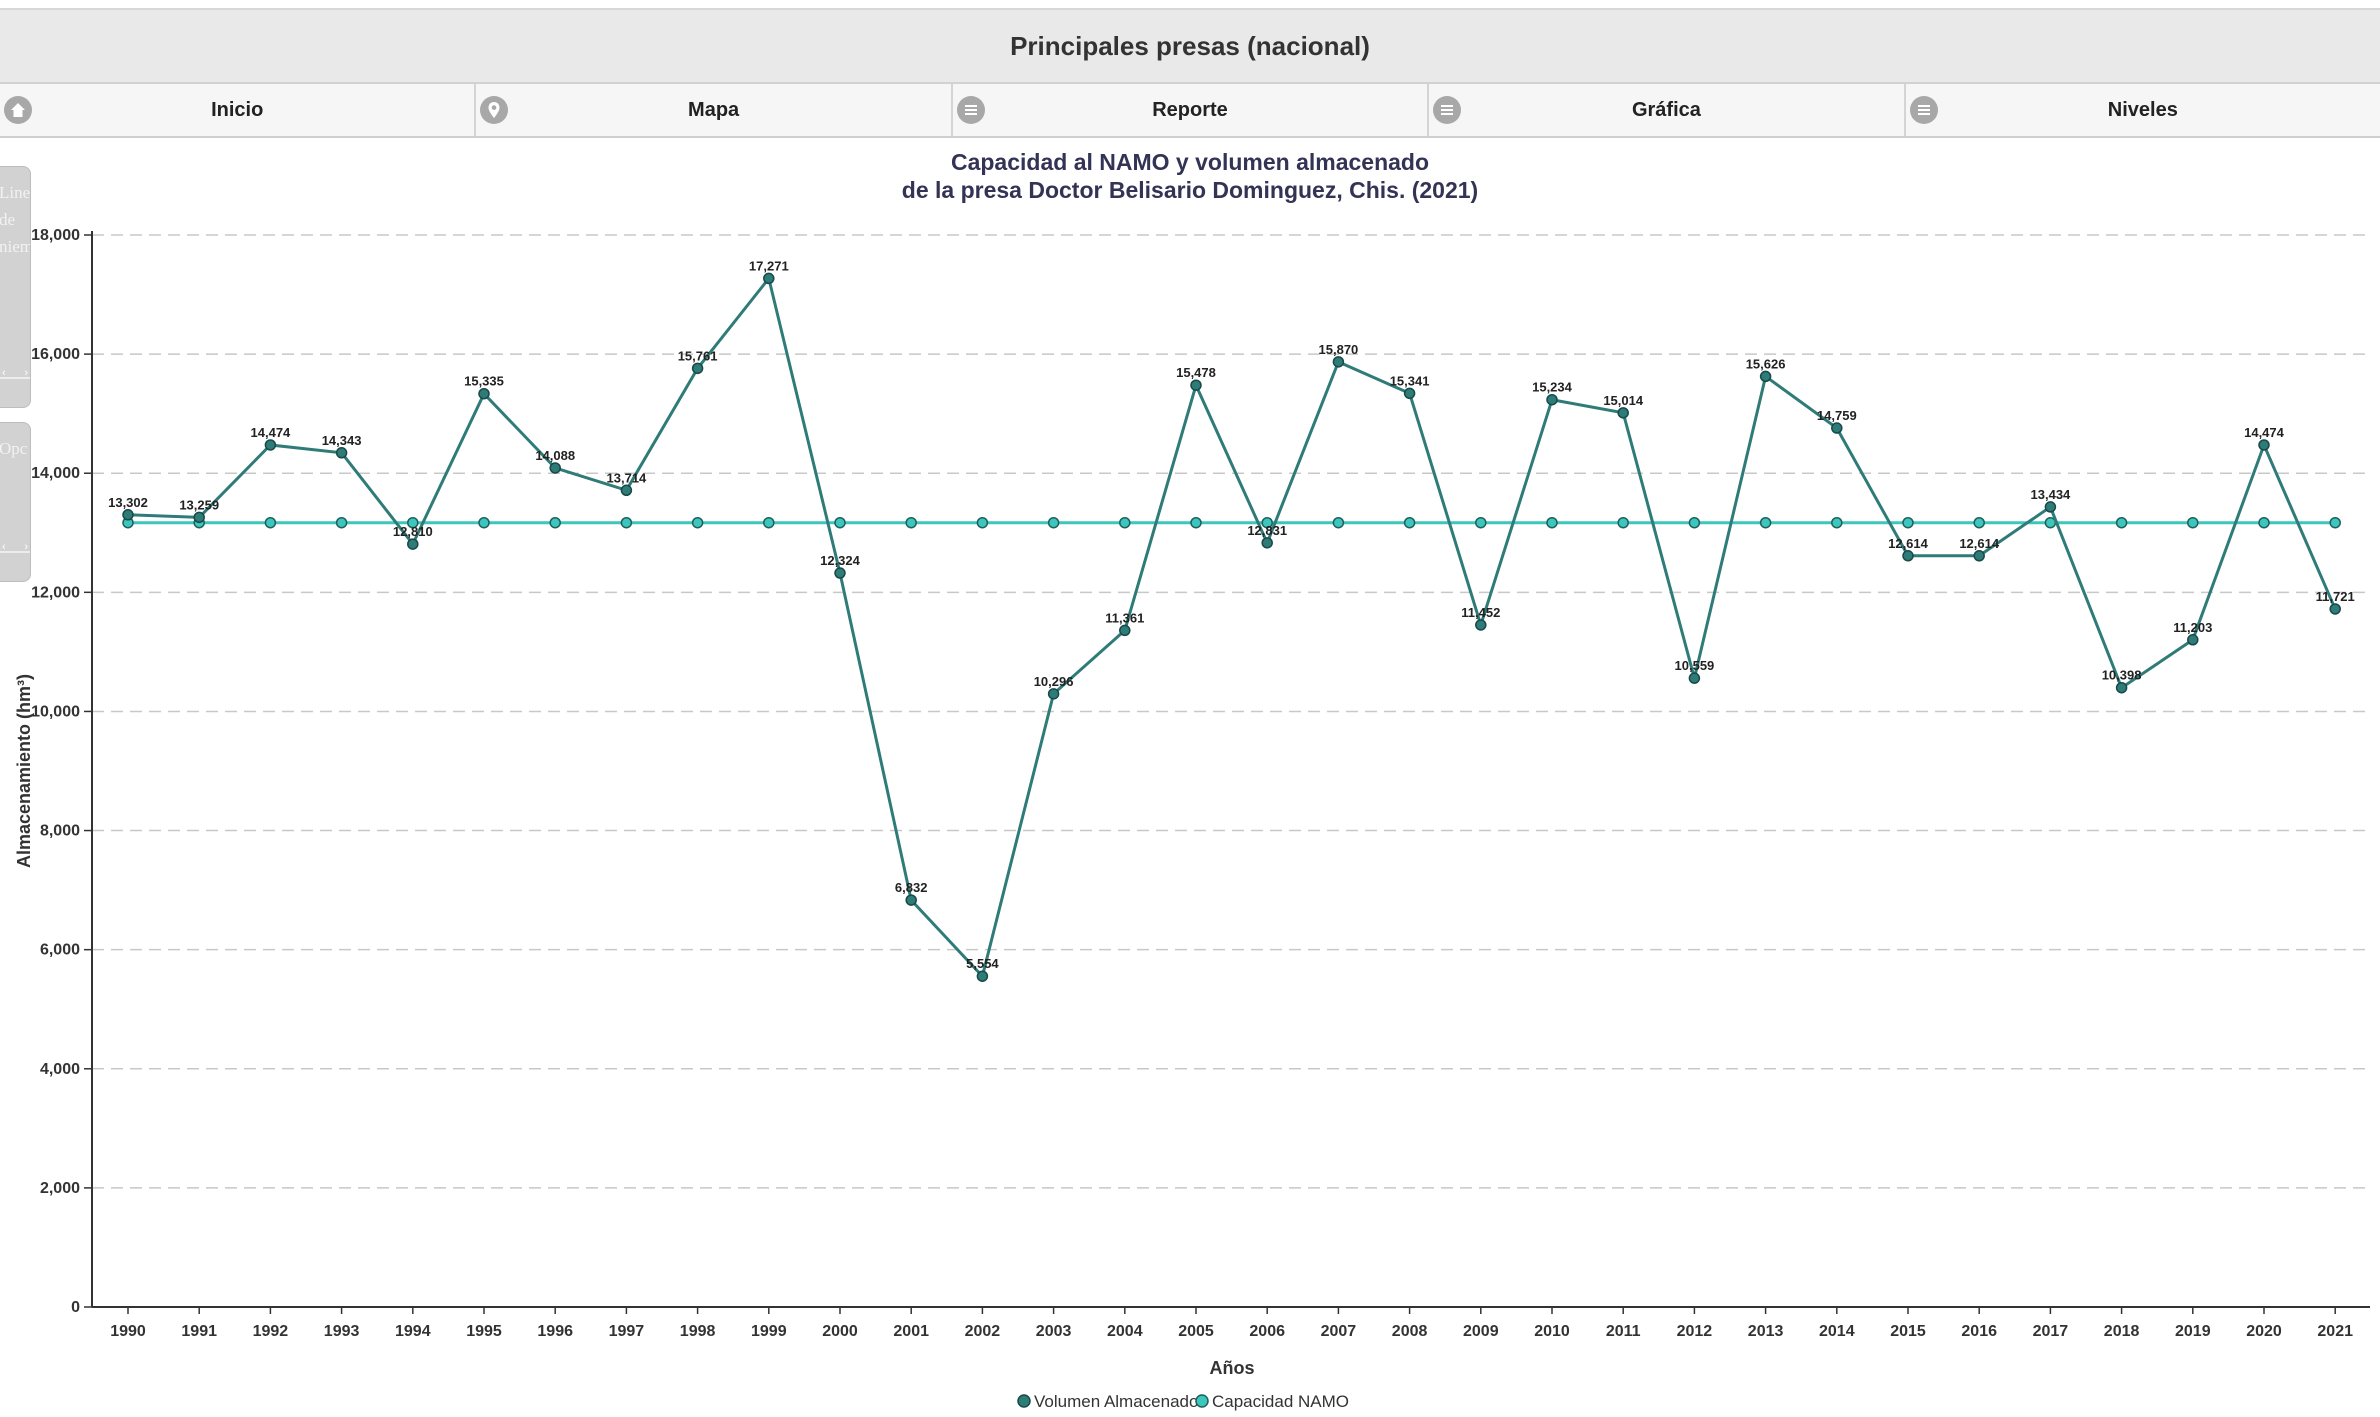  Describe the element at coordinates (1481, 1331) in the screenshot. I see `x-tick-label: 2009` at that location.